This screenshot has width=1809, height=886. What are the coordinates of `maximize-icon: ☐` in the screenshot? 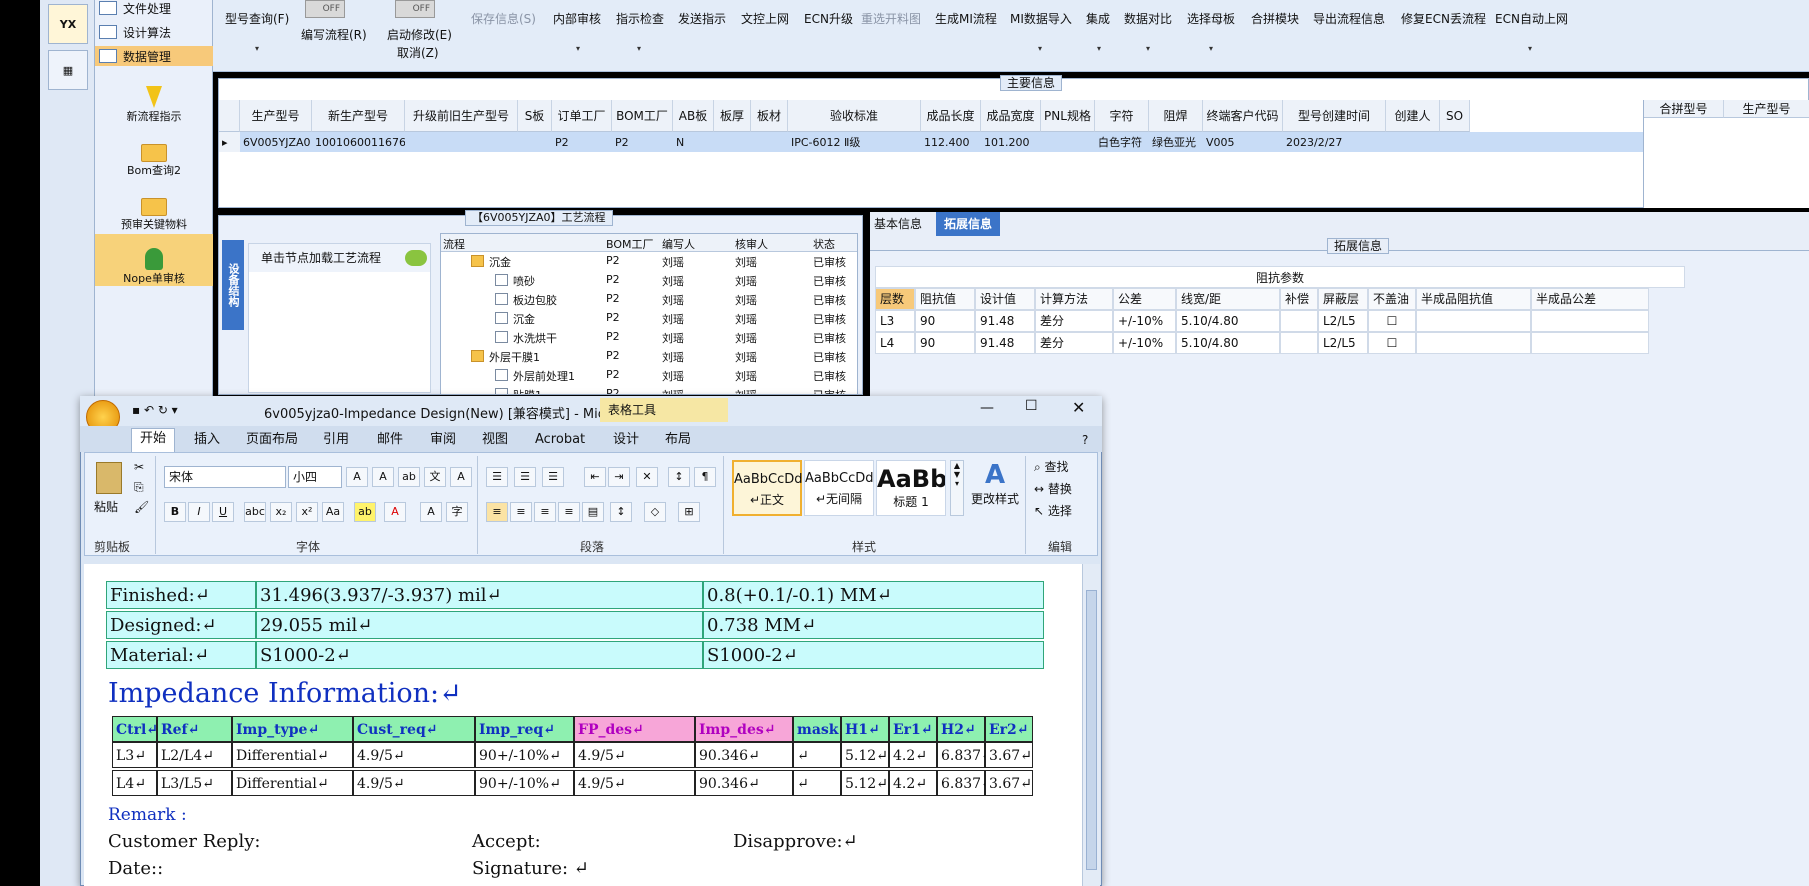 It's located at (1031, 406).